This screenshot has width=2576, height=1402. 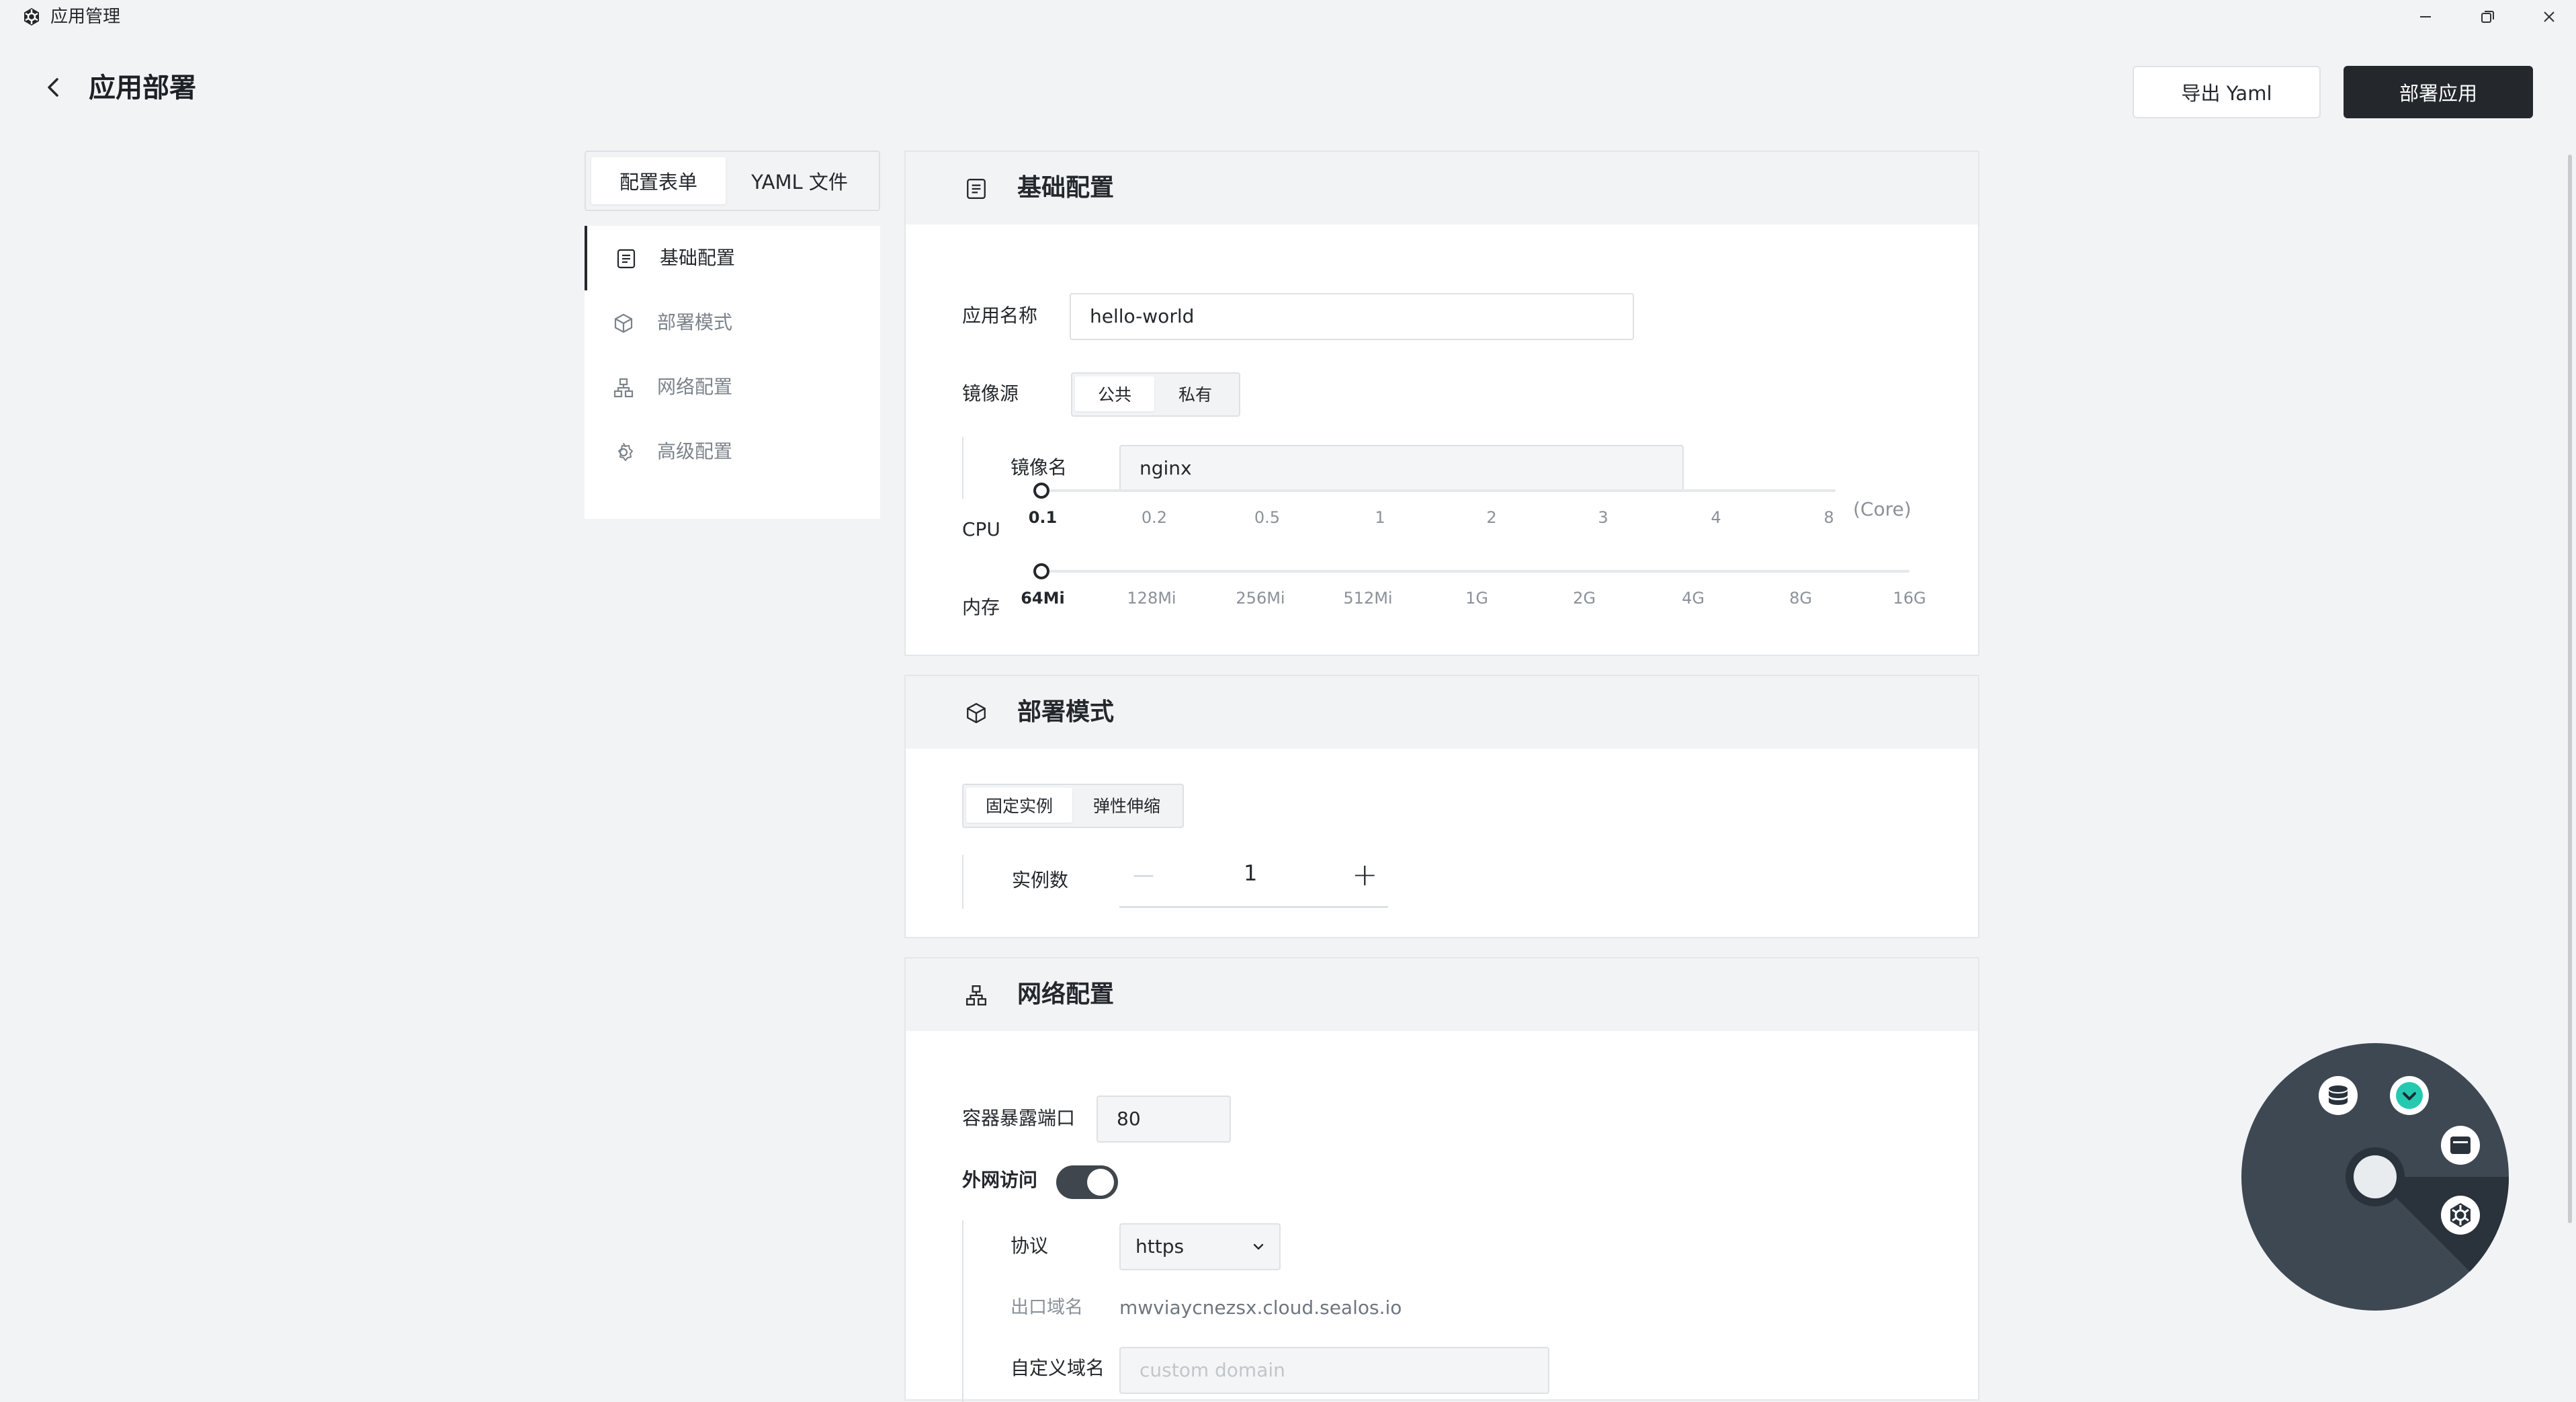 I want to click on floating-app-launcher, so click(x=2375, y=1177).